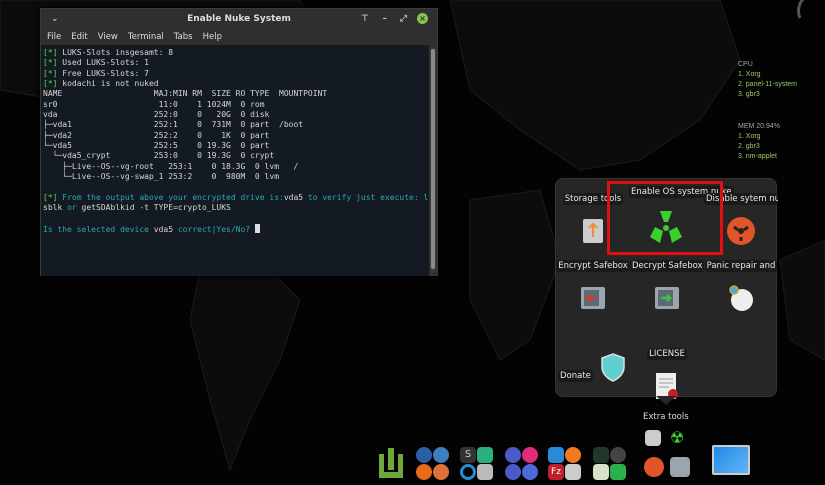 Image resolution: width=825 pixels, height=485 pixels. I want to click on window-title: Enable Nuke System, so click(239, 19).